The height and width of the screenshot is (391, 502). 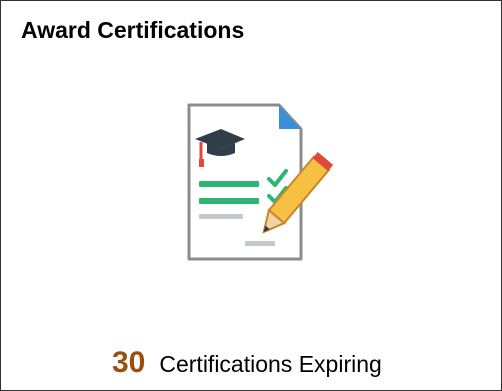 I want to click on expiring-certifications-summary: 30 Certifications Expiring, so click(x=247, y=366).